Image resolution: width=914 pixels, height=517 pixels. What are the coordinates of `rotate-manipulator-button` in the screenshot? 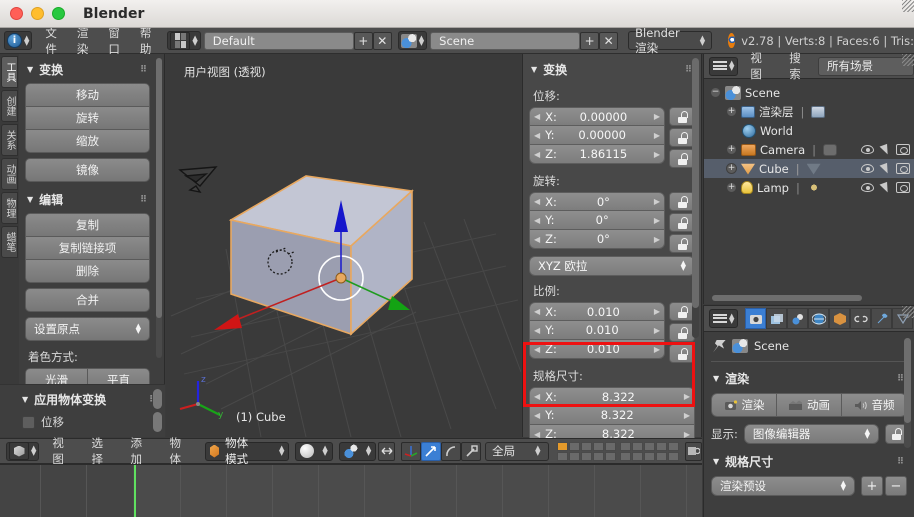 It's located at (451, 451).